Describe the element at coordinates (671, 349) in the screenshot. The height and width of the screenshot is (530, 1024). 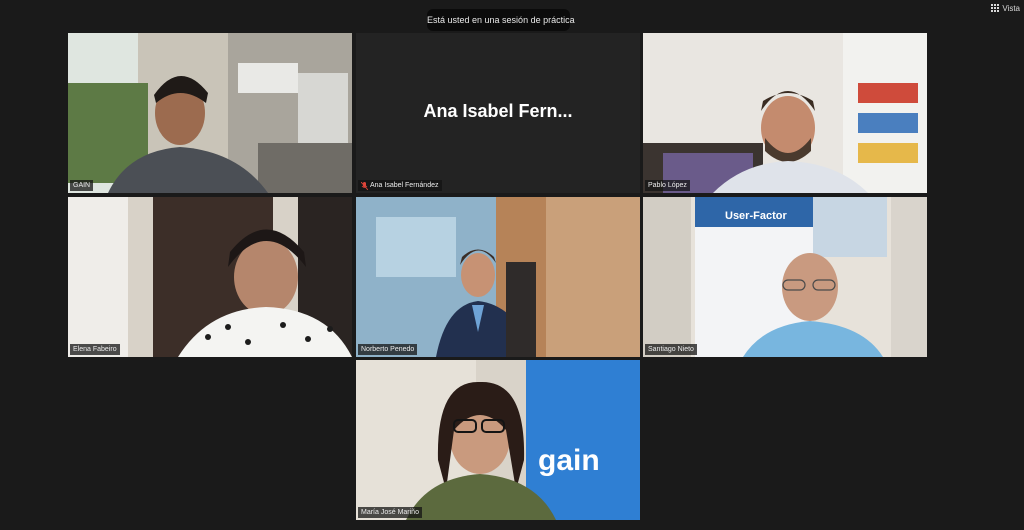
I see `participant-name-label: Santiago Nieto` at that location.